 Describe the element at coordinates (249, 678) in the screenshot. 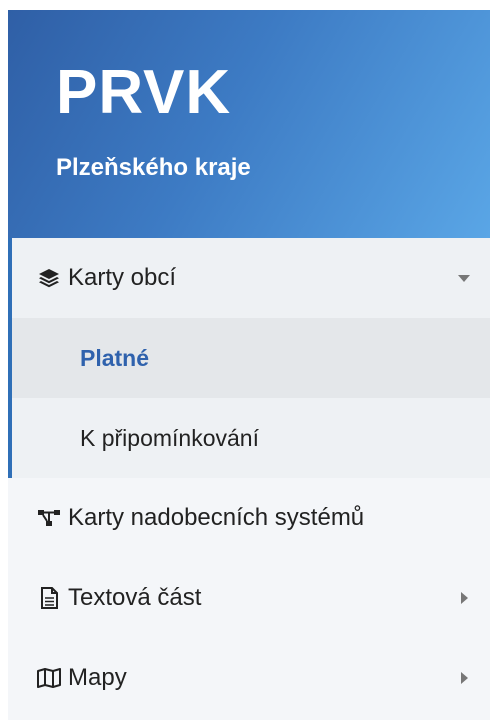

I see `menu-item-mapy: Mapy` at that location.